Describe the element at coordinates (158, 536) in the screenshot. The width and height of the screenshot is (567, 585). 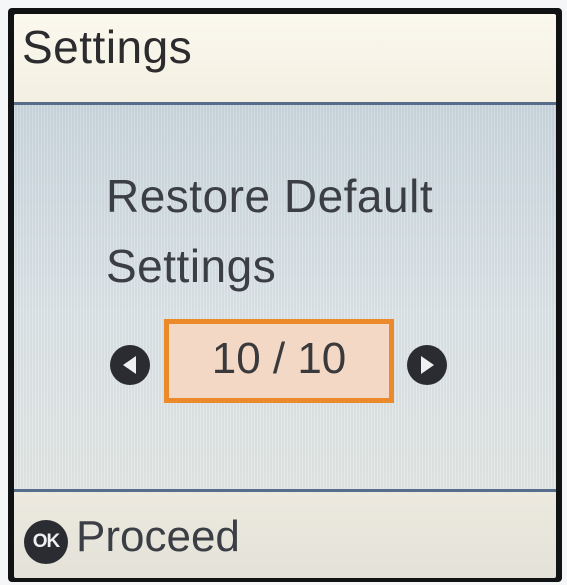
I see `proceed-label: Proceed` at that location.